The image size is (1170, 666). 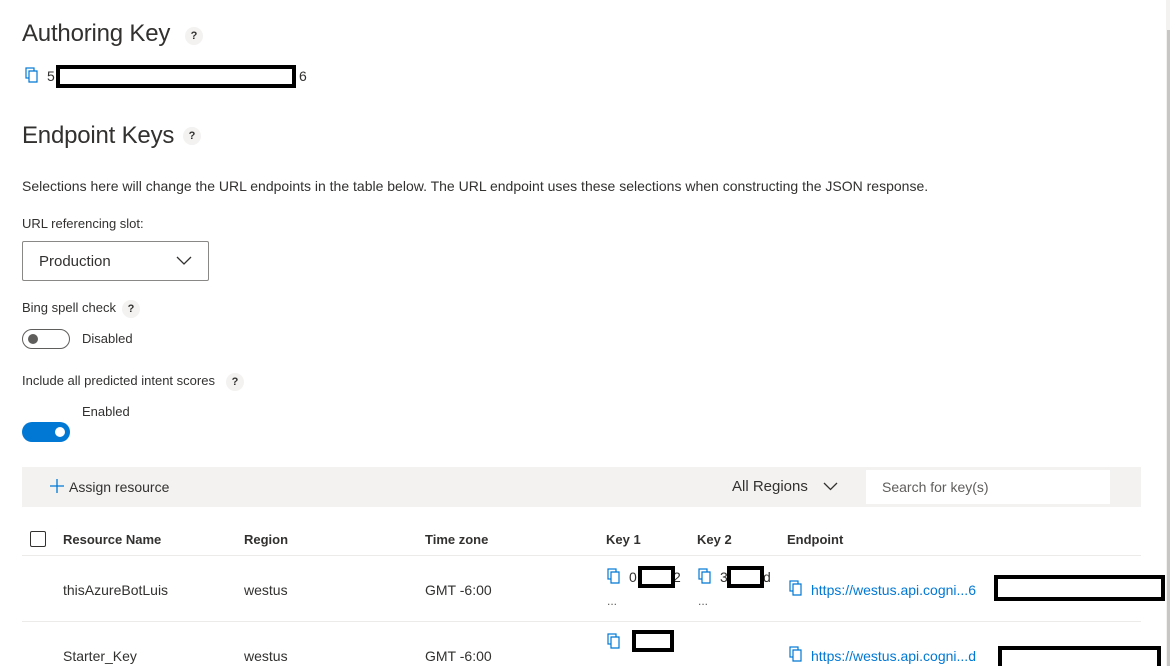 I want to click on intent-scores-toggle, so click(x=46, y=432).